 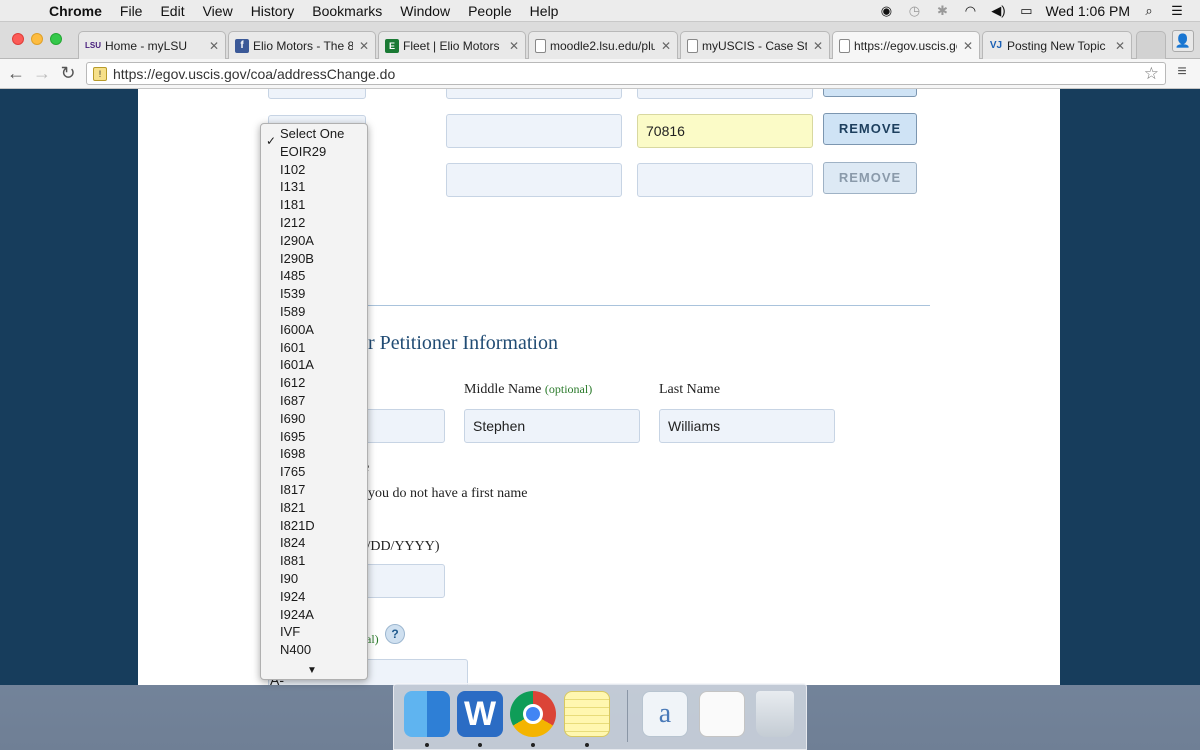 What do you see at coordinates (1026, 11) in the screenshot?
I see `battery-icon: ▭` at bounding box center [1026, 11].